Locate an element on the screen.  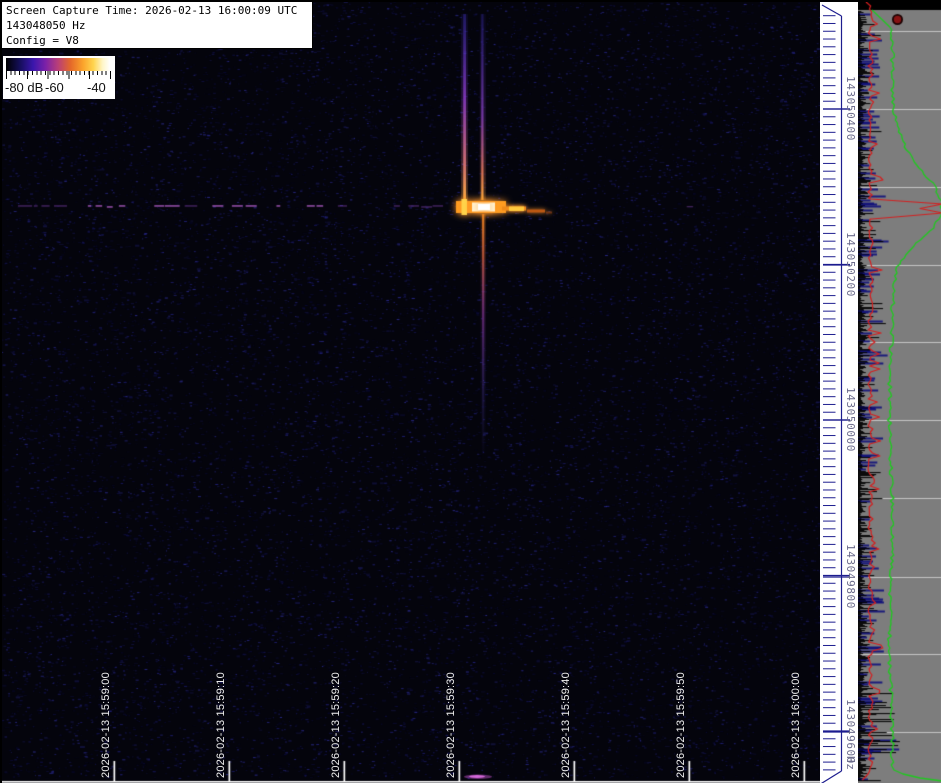
colorbar-gradient is located at coordinates (58, 64).